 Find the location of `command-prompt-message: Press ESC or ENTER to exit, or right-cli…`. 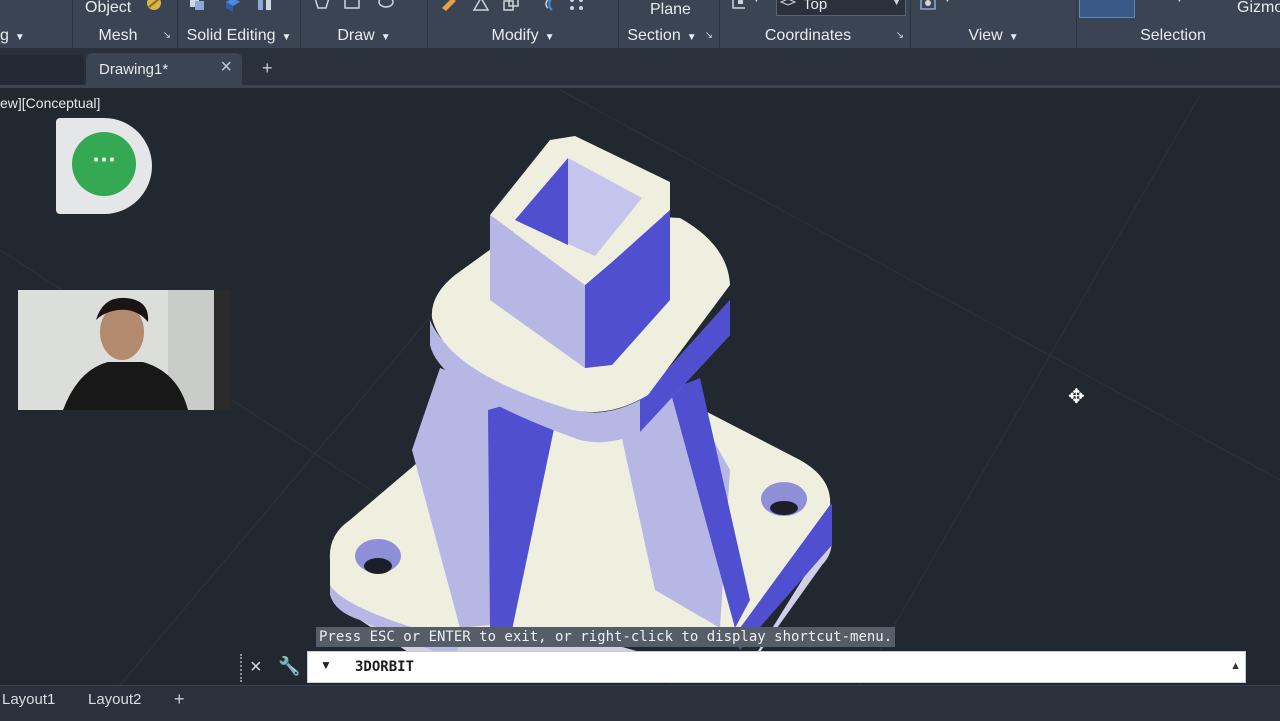

command-prompt-message: Press ESC or ENTER to exit, or right-cli… is located at coordinates (606, 637).